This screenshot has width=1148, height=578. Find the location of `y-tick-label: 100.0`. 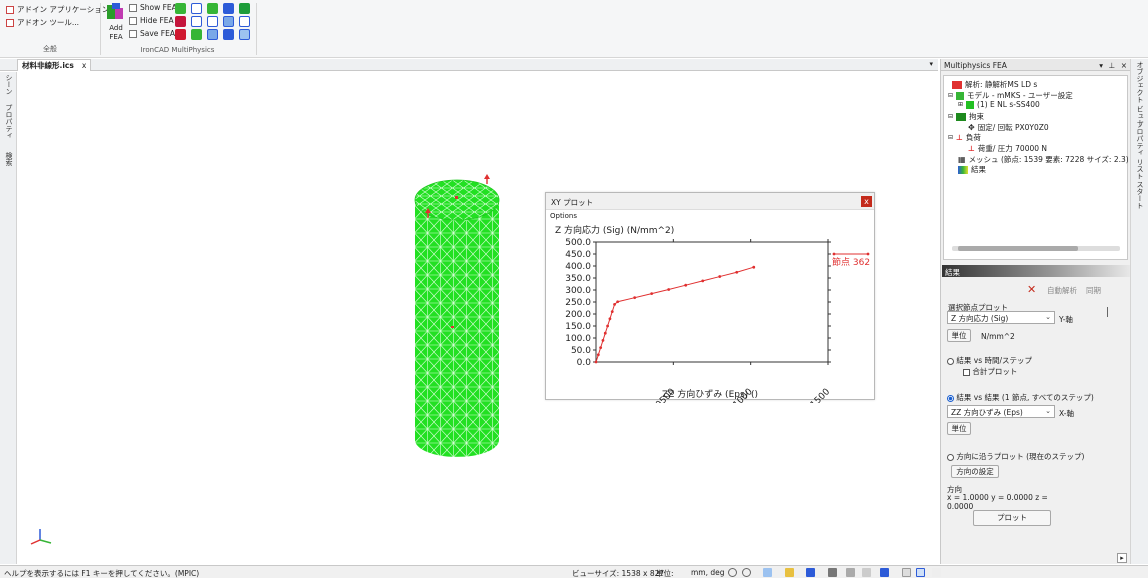

y-tick-label: 100.0 is located at coordinates (578, 339).